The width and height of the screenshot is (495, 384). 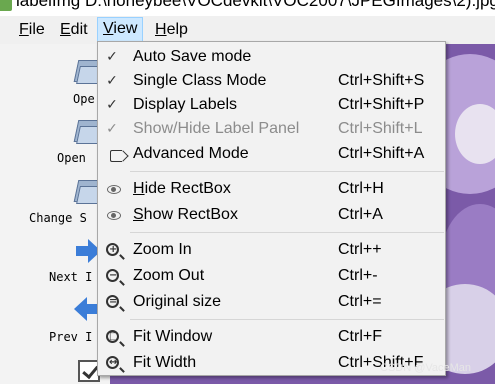 What do you see at coordinates (192, 56) in the screenshot?
I see `menu-item-label: Auto Save mode` at bounding box center [192, 56].